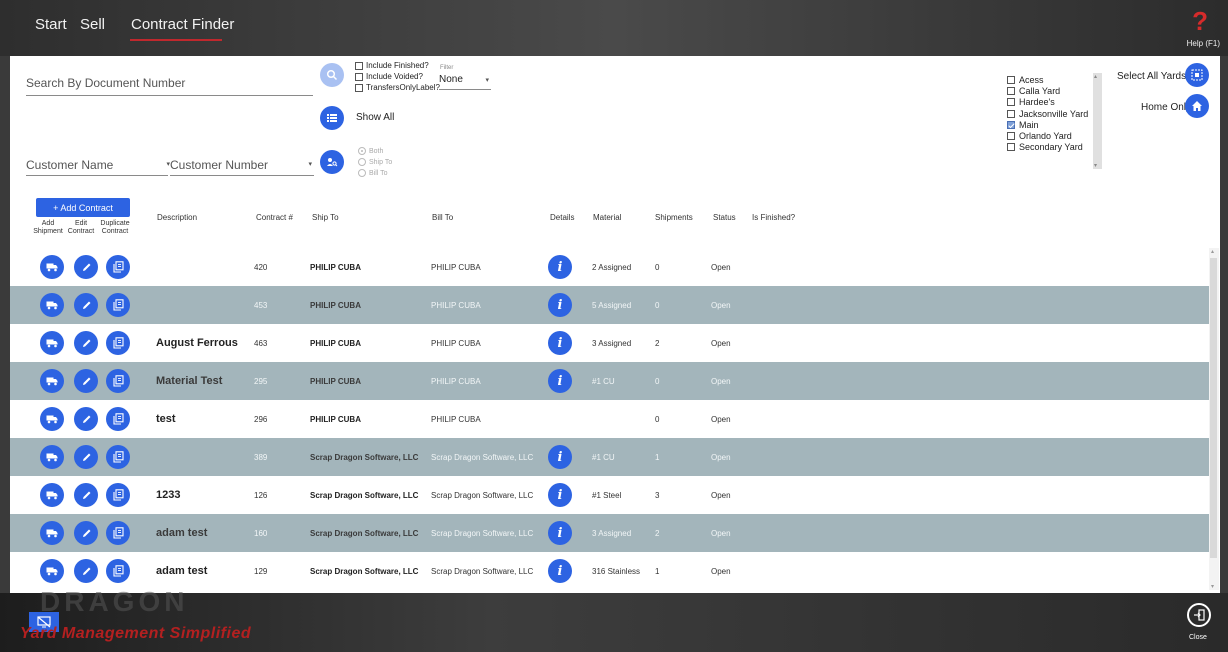 This screenshot has height=652, width=1228. Describe the element at coordinates (487, 80) in the screenshot. I see `chevron-down-icon: ▾` at that location.